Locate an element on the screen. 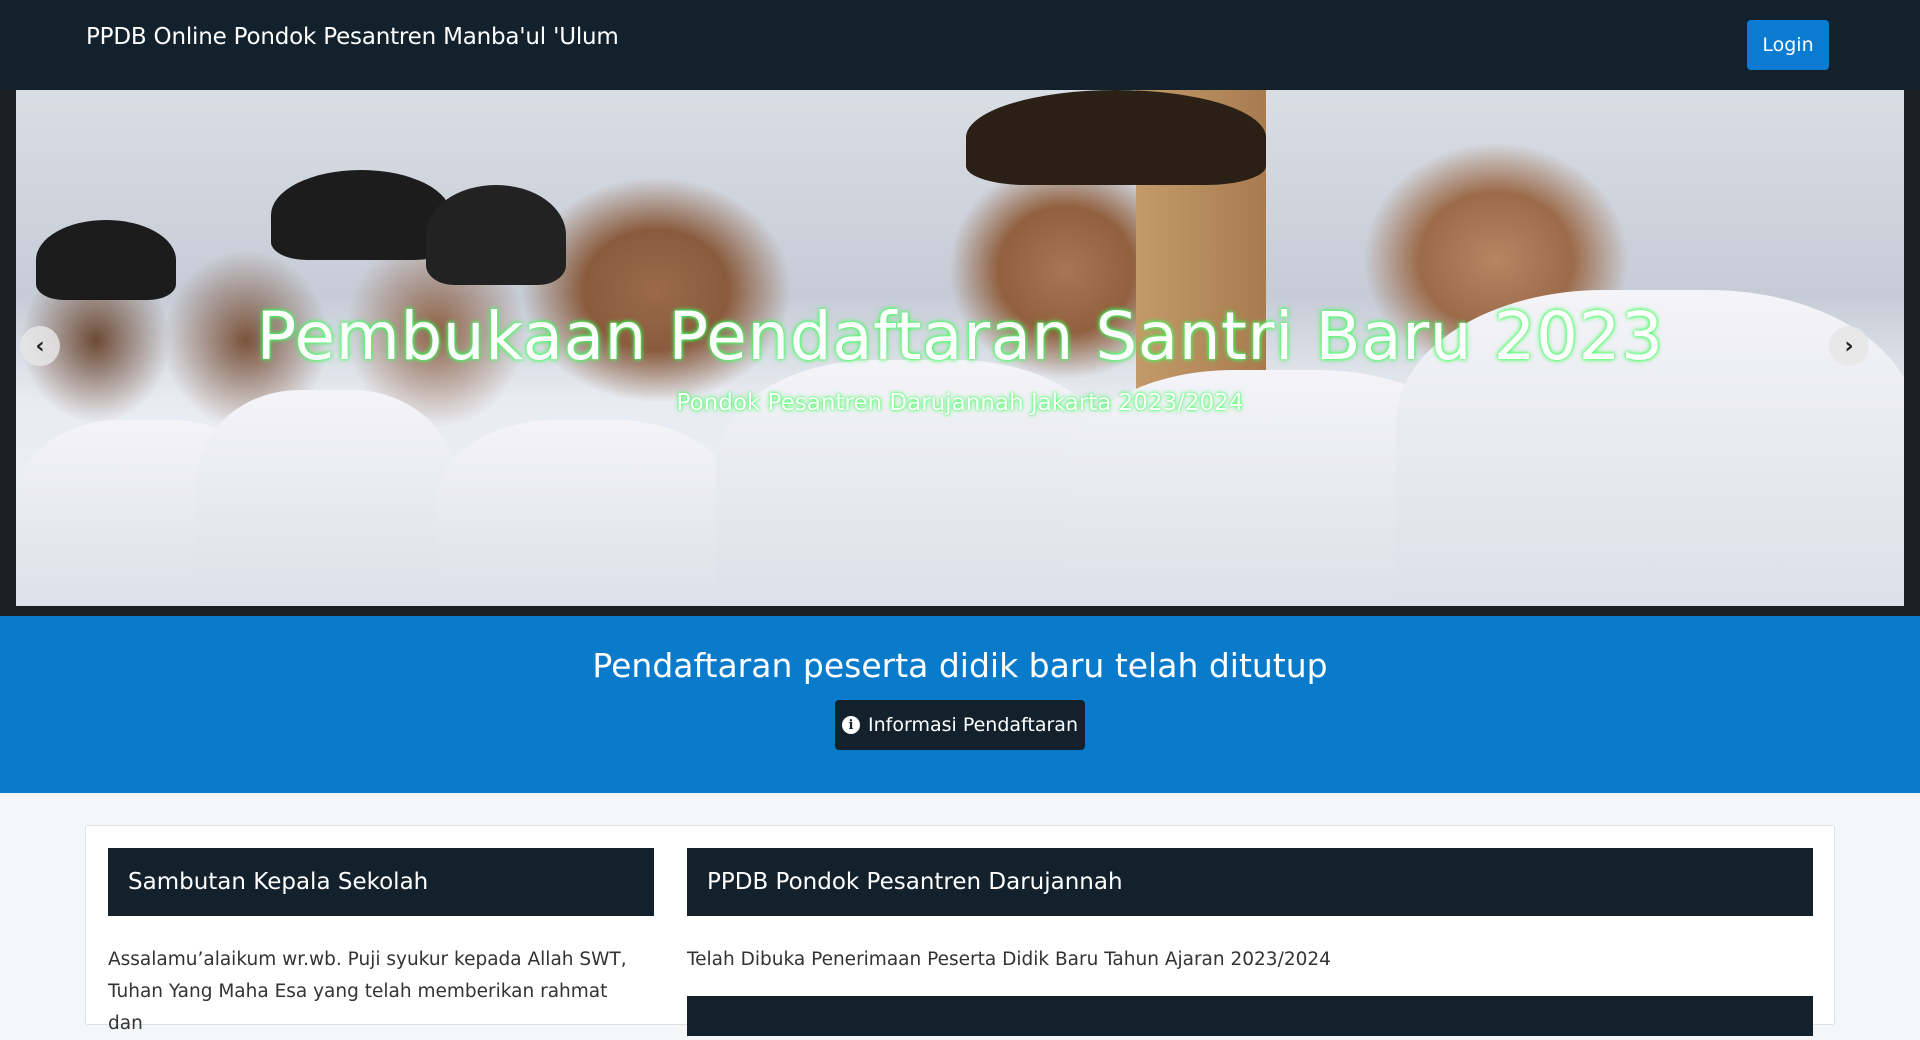 Image resolution: width=1920 pixels, height=1040 pixels. chevron-left-icon: ‹ is located at coordinates (40, 346).